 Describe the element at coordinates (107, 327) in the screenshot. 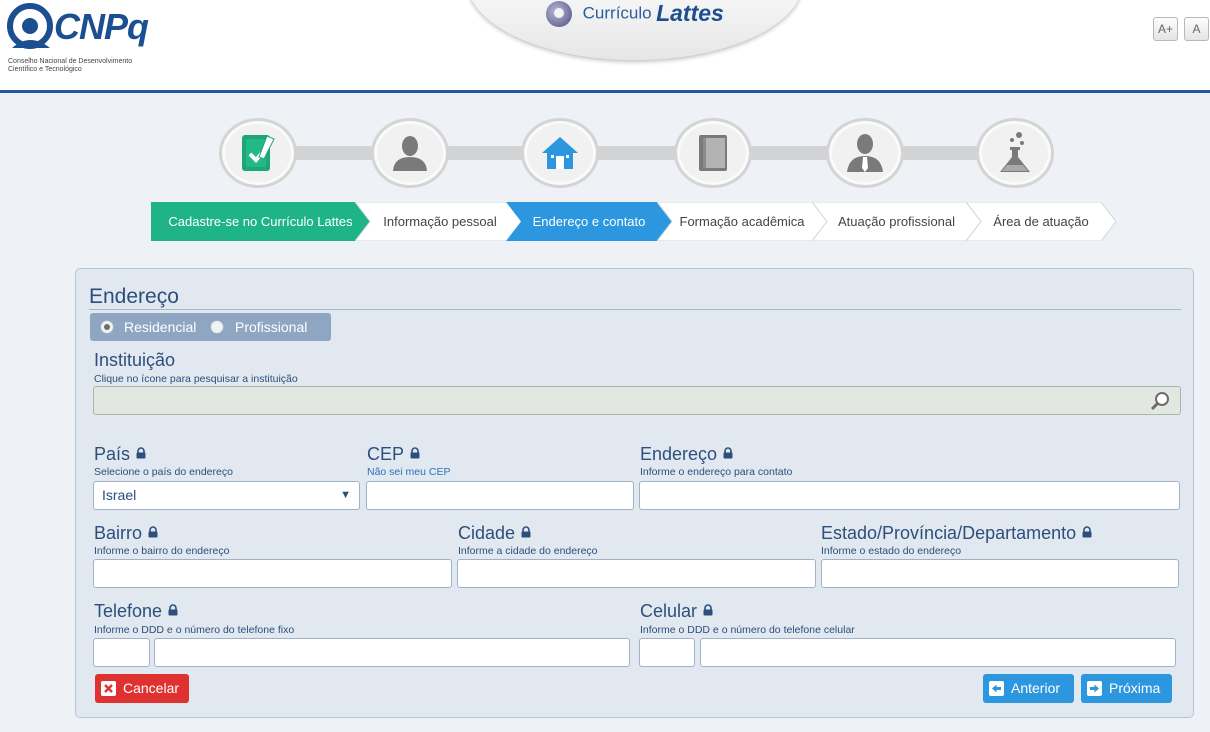

I see `radio-residencial` at that location.